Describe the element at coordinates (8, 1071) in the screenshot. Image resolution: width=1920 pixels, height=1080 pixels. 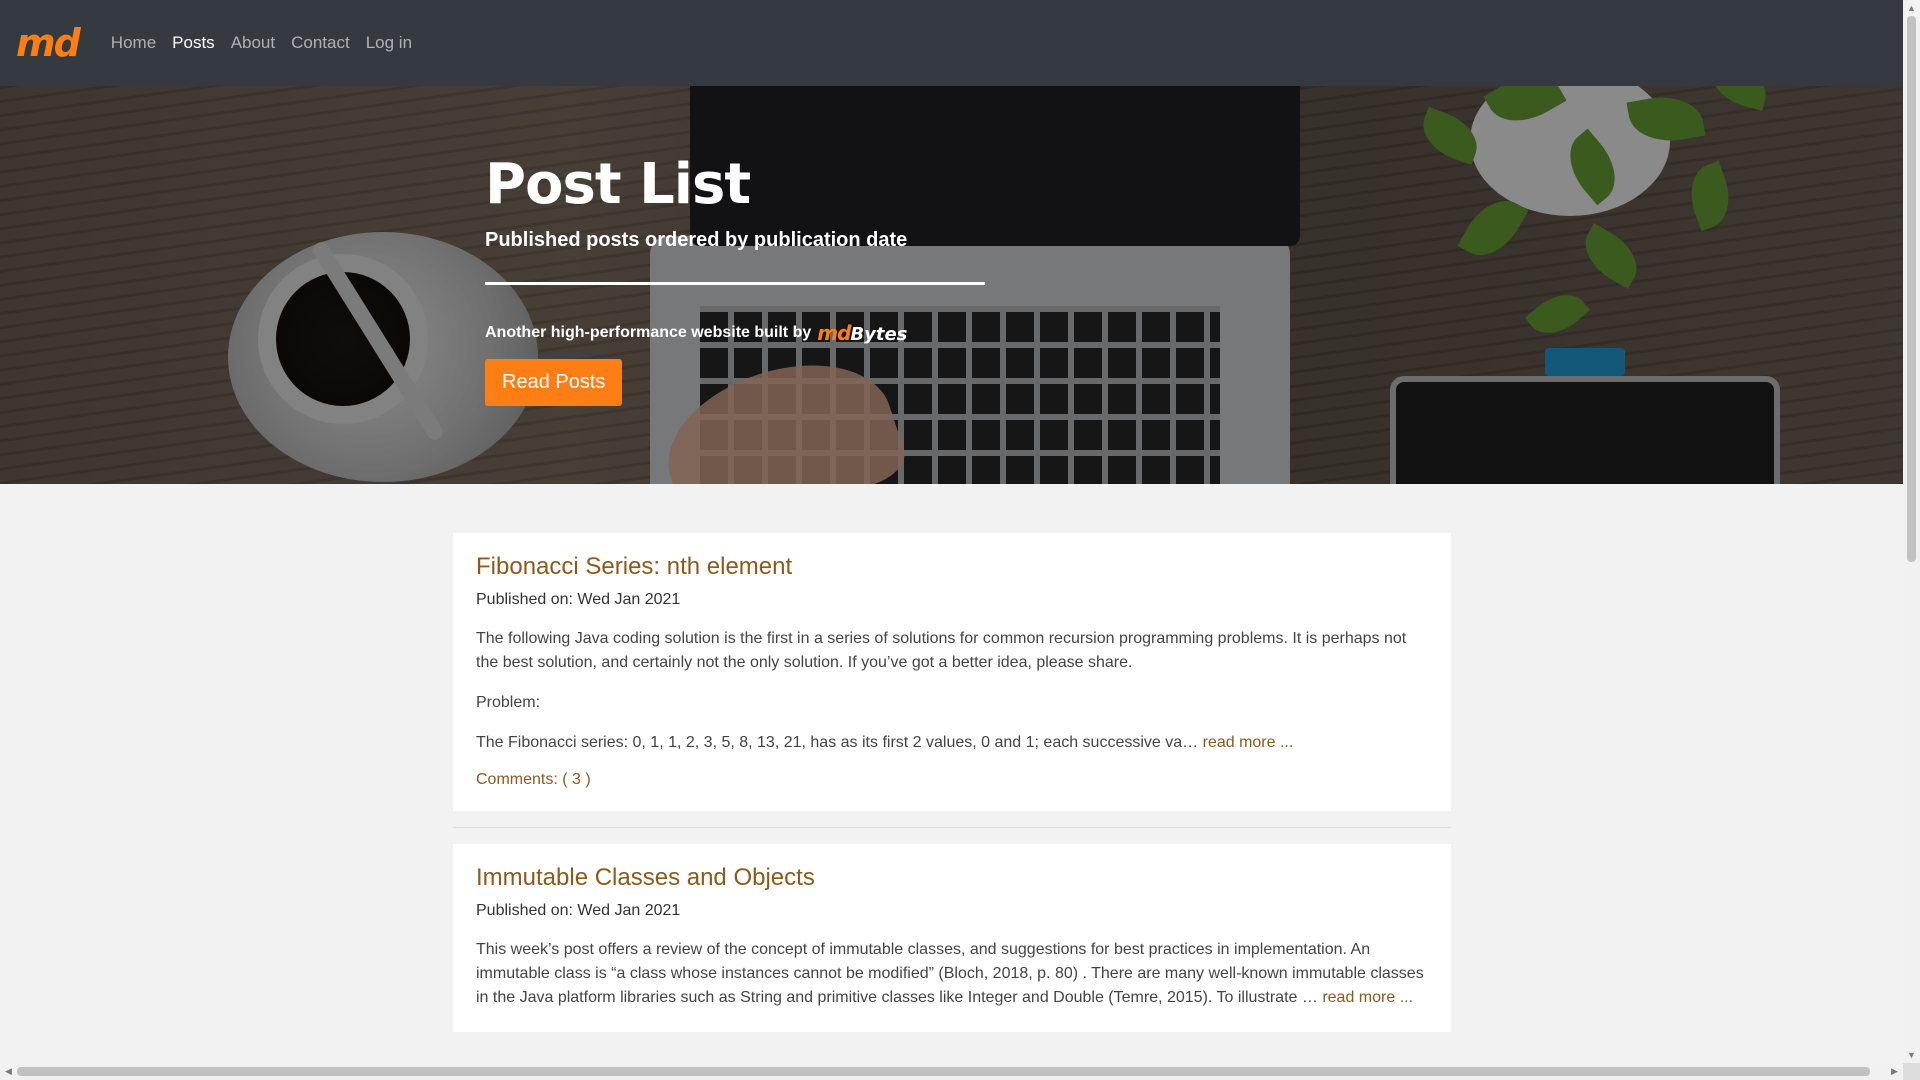
I see `scroll-left-arrow-icon: ◀` at that location.